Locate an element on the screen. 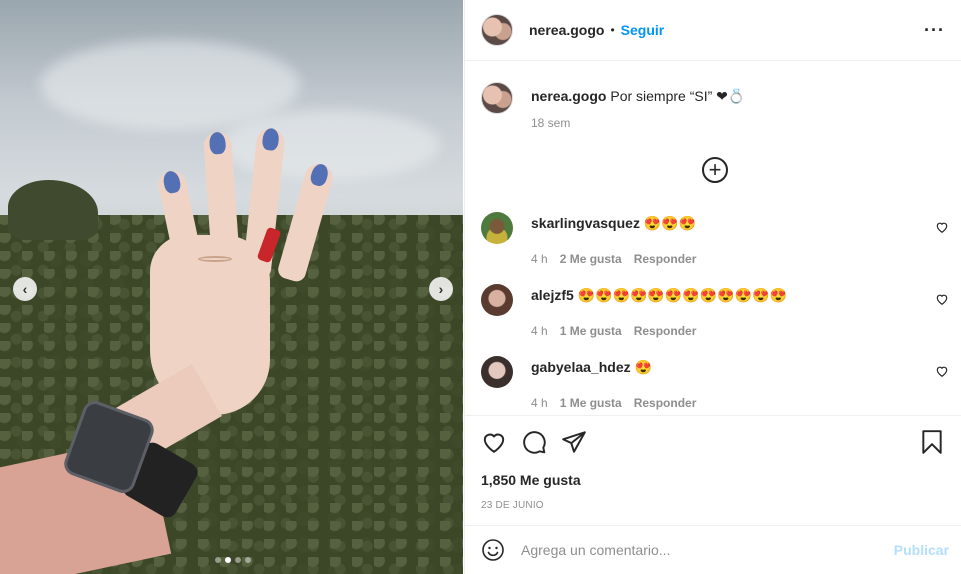 The image size is (961, 574). comment-username: skarlingvasquez is located at coordinates (585, 223).